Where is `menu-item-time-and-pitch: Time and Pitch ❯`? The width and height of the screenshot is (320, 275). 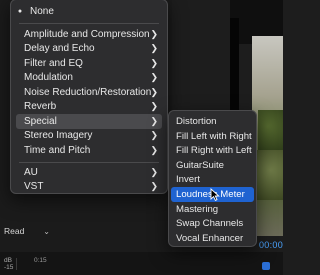 menu-item-time-and-pitch: Time and Pitch ❯ is located at coordinates (89, 150).